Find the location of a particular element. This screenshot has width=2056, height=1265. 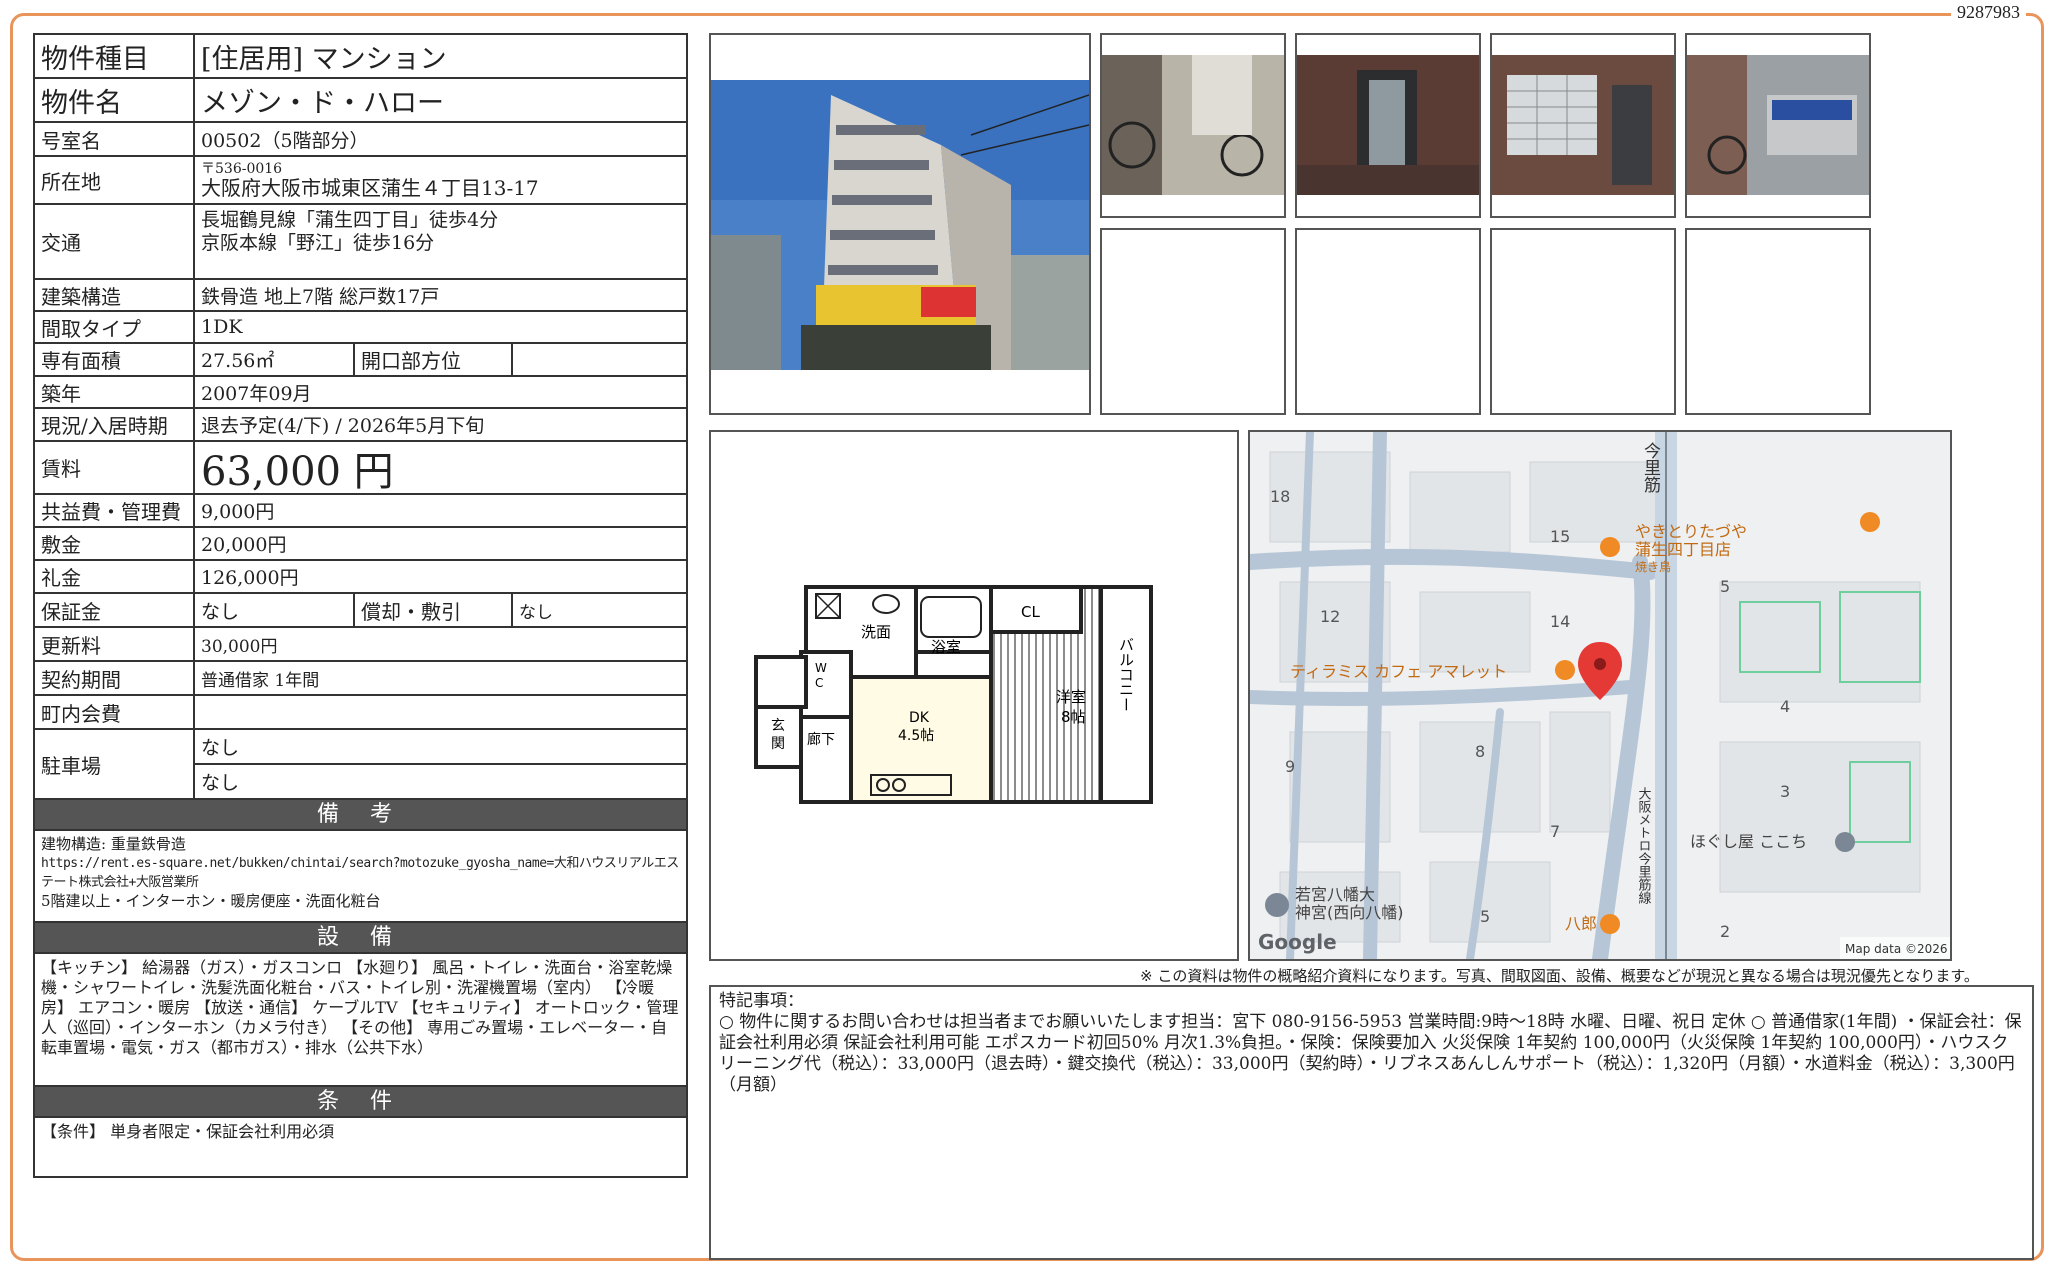

row-built: 築年 2007年09月 is located at coordinates (360, 393).